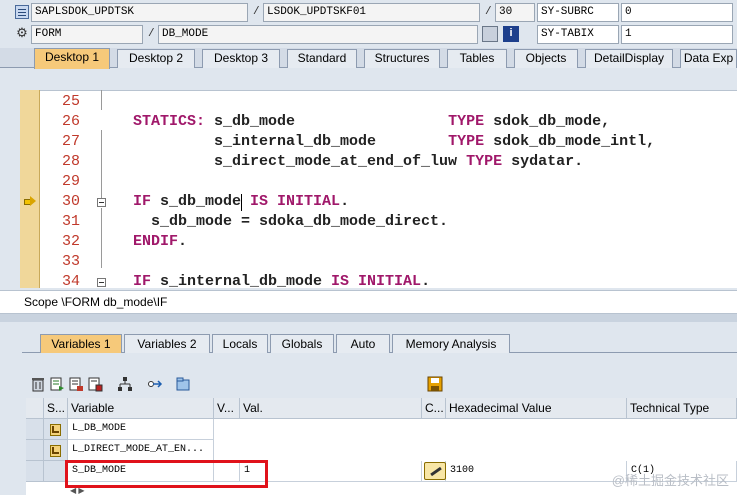 Image resolution: width=737 pixels, height=495 pixels. What do you see at coordinates (98, 189) in the screenshot?
I see `fold-column` at bounding box center [98, 189].